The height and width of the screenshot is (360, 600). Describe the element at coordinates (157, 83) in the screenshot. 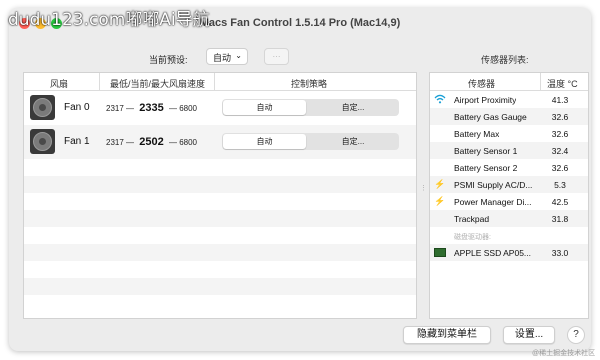

I see `speed-column-header: 最低/当前/最大风扇速度` at that location.